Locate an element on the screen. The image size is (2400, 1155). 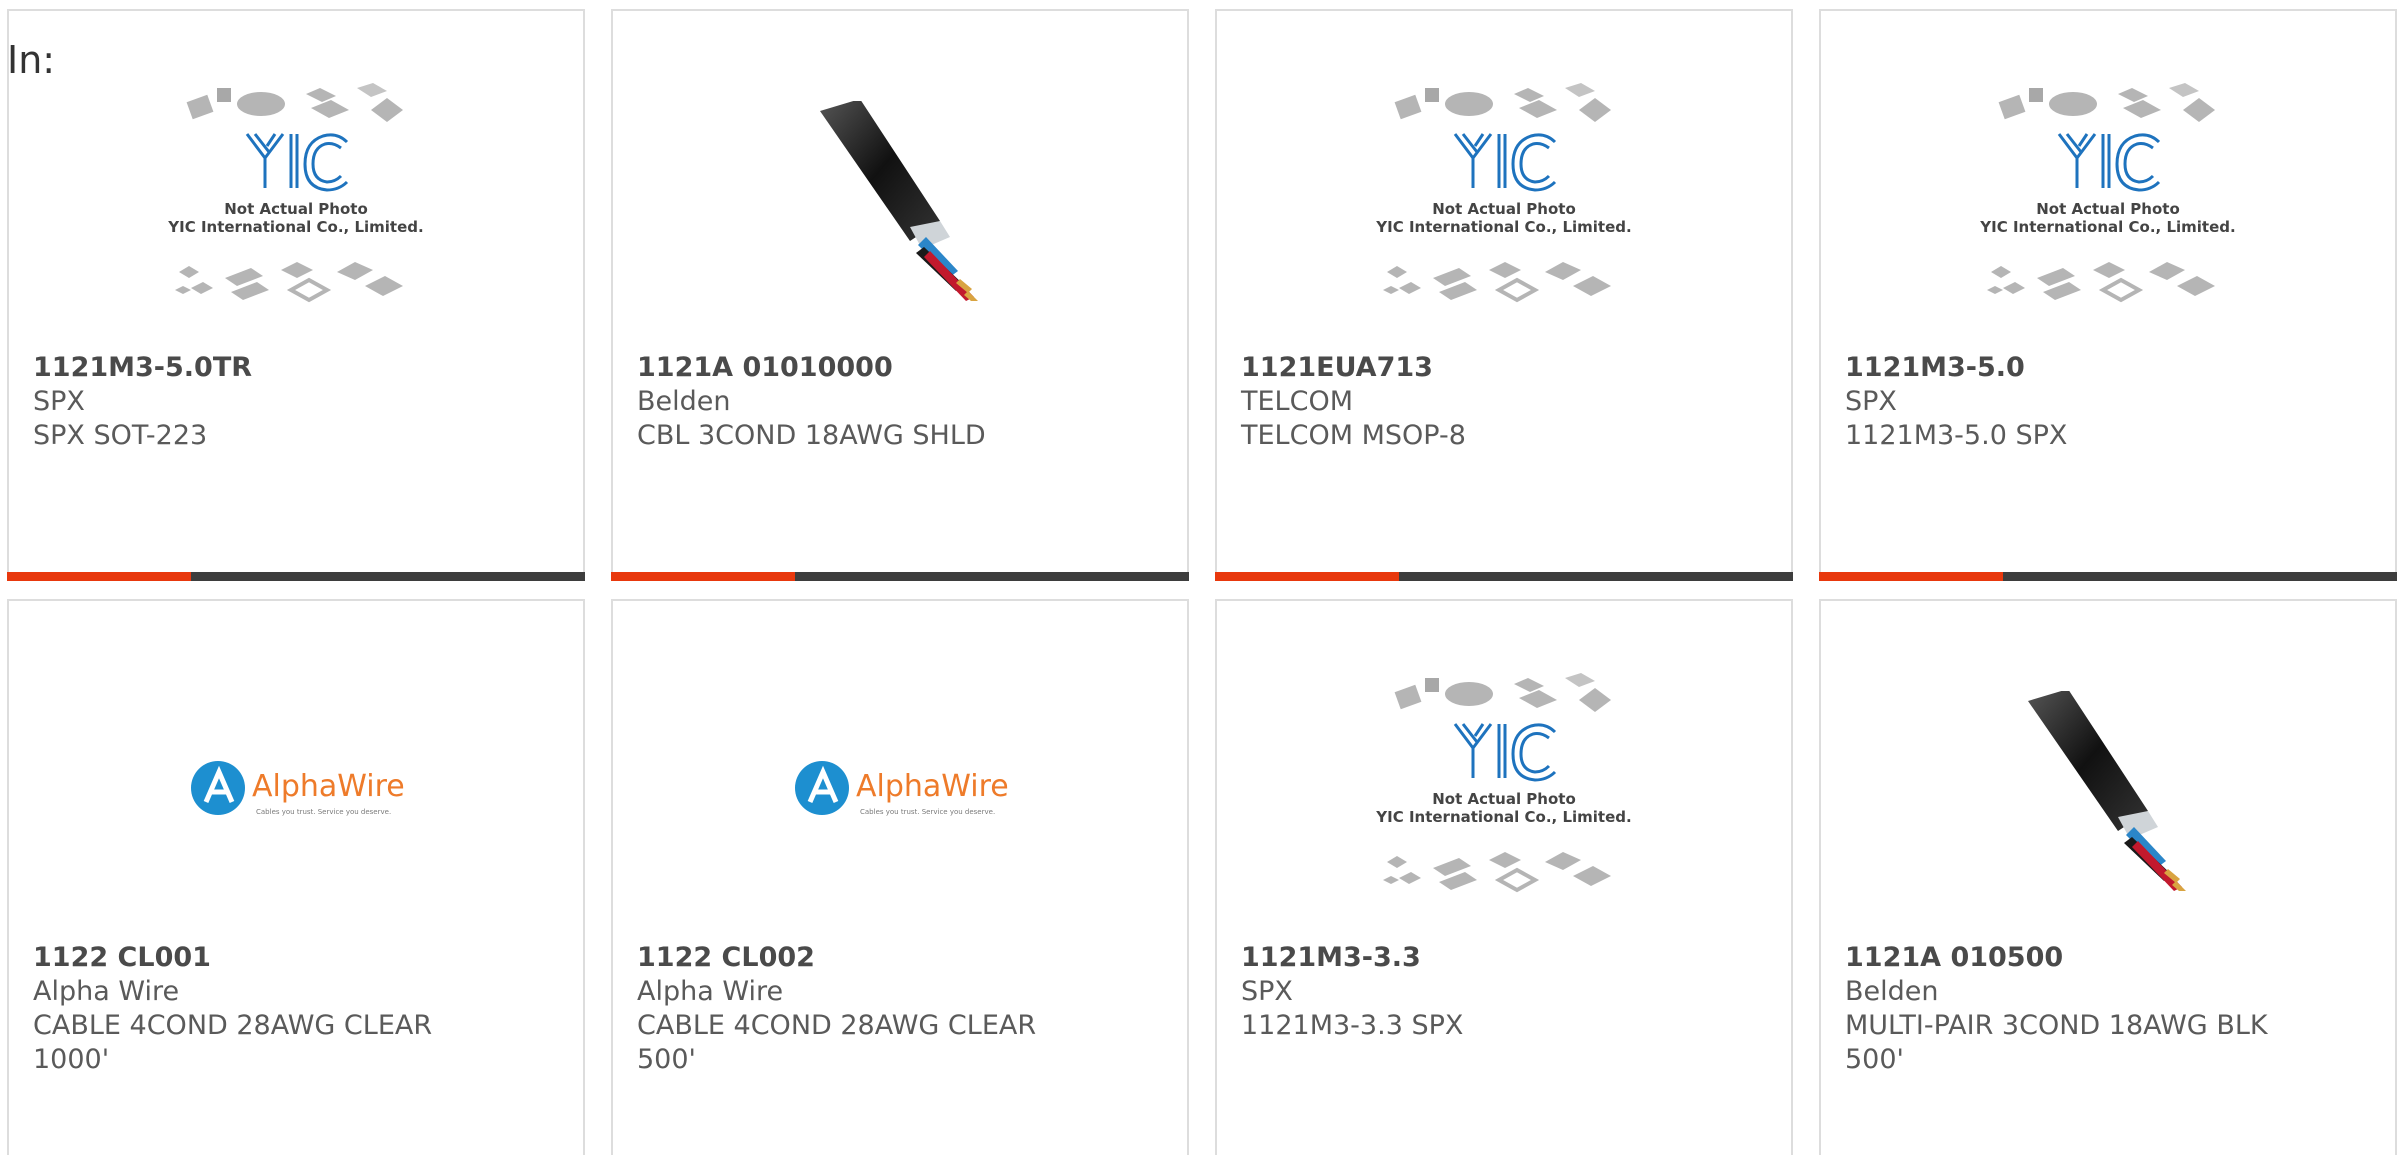
part-number-link: 1121A 010500 is located at coordinates (2110, 958).